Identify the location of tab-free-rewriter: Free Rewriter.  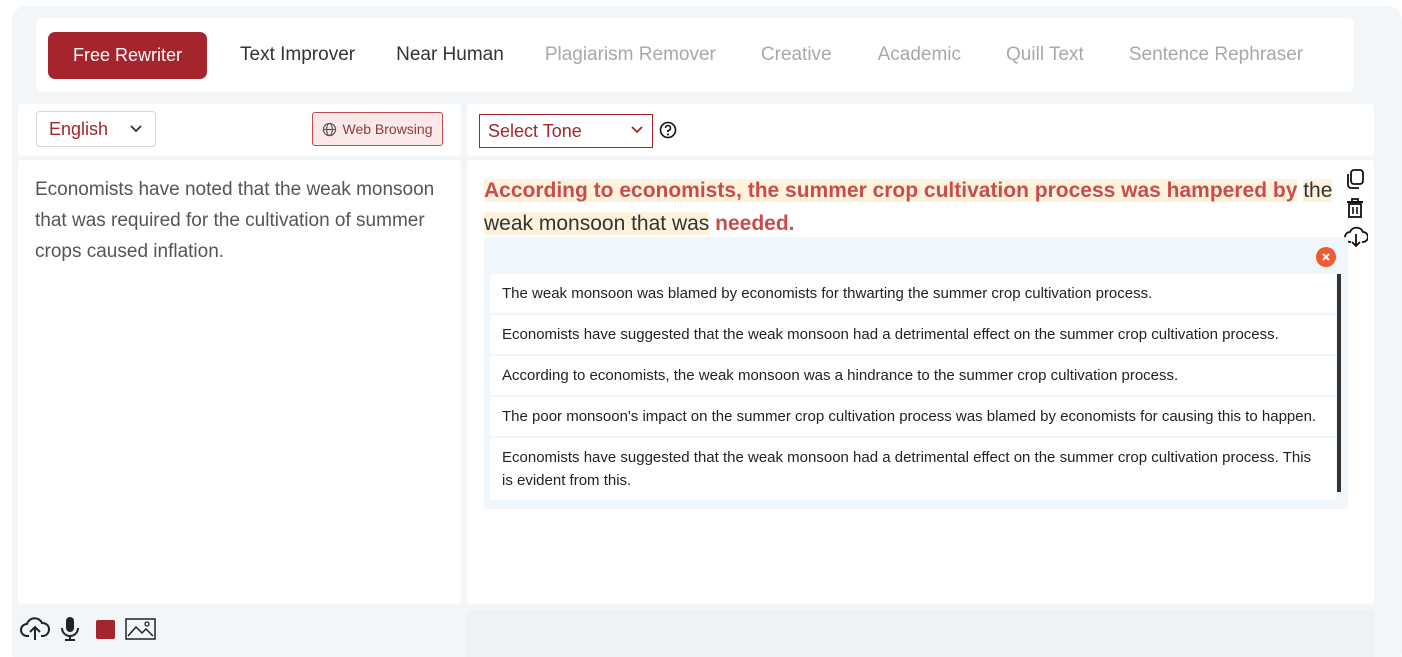
(127, 55).